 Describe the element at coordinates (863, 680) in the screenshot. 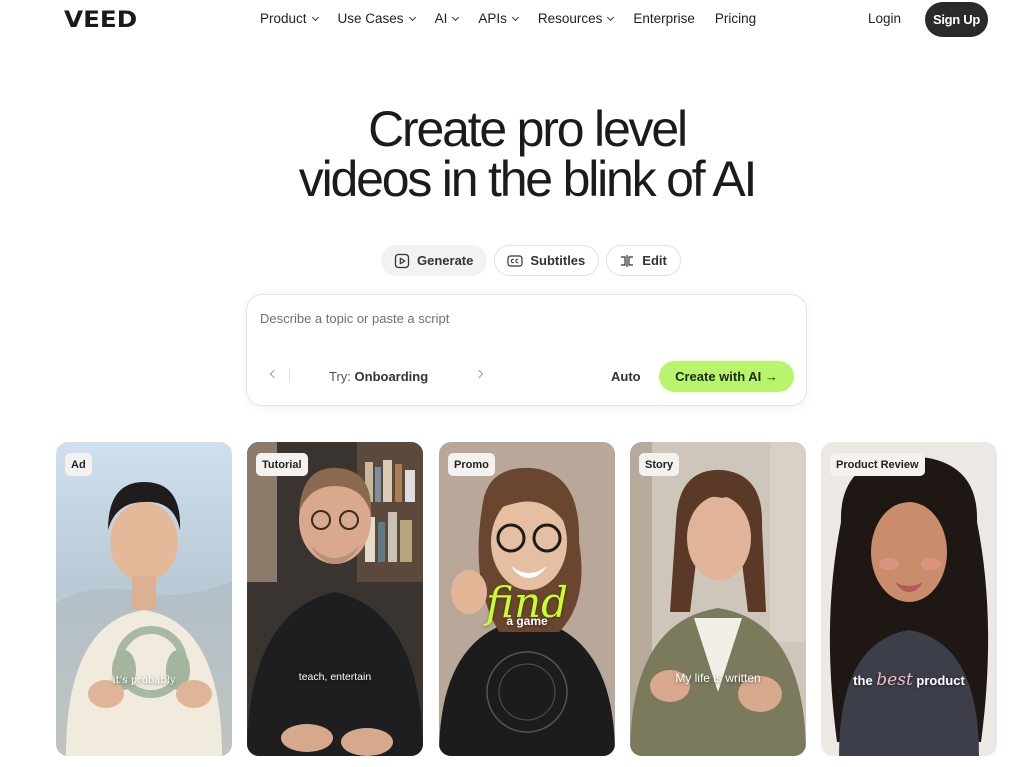

I see `caption-pre: the` at that location.